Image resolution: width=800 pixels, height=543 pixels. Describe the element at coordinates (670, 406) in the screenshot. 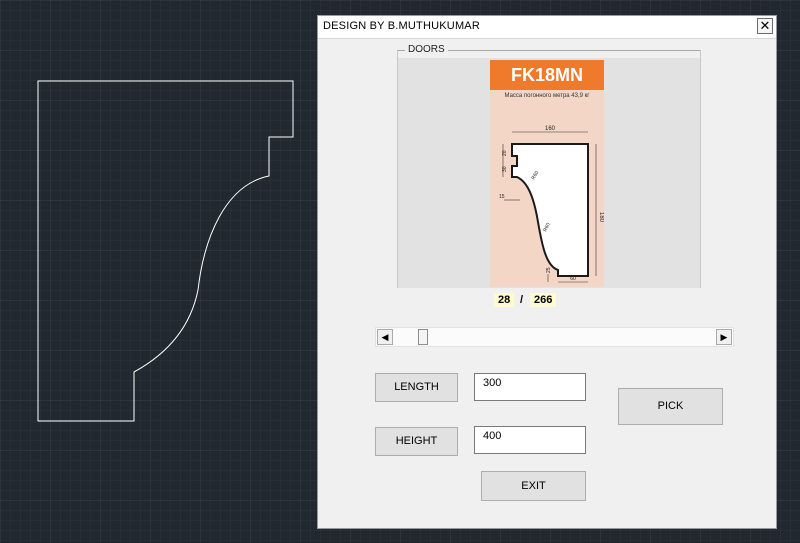

I see `pick-button: PICK` at that location.